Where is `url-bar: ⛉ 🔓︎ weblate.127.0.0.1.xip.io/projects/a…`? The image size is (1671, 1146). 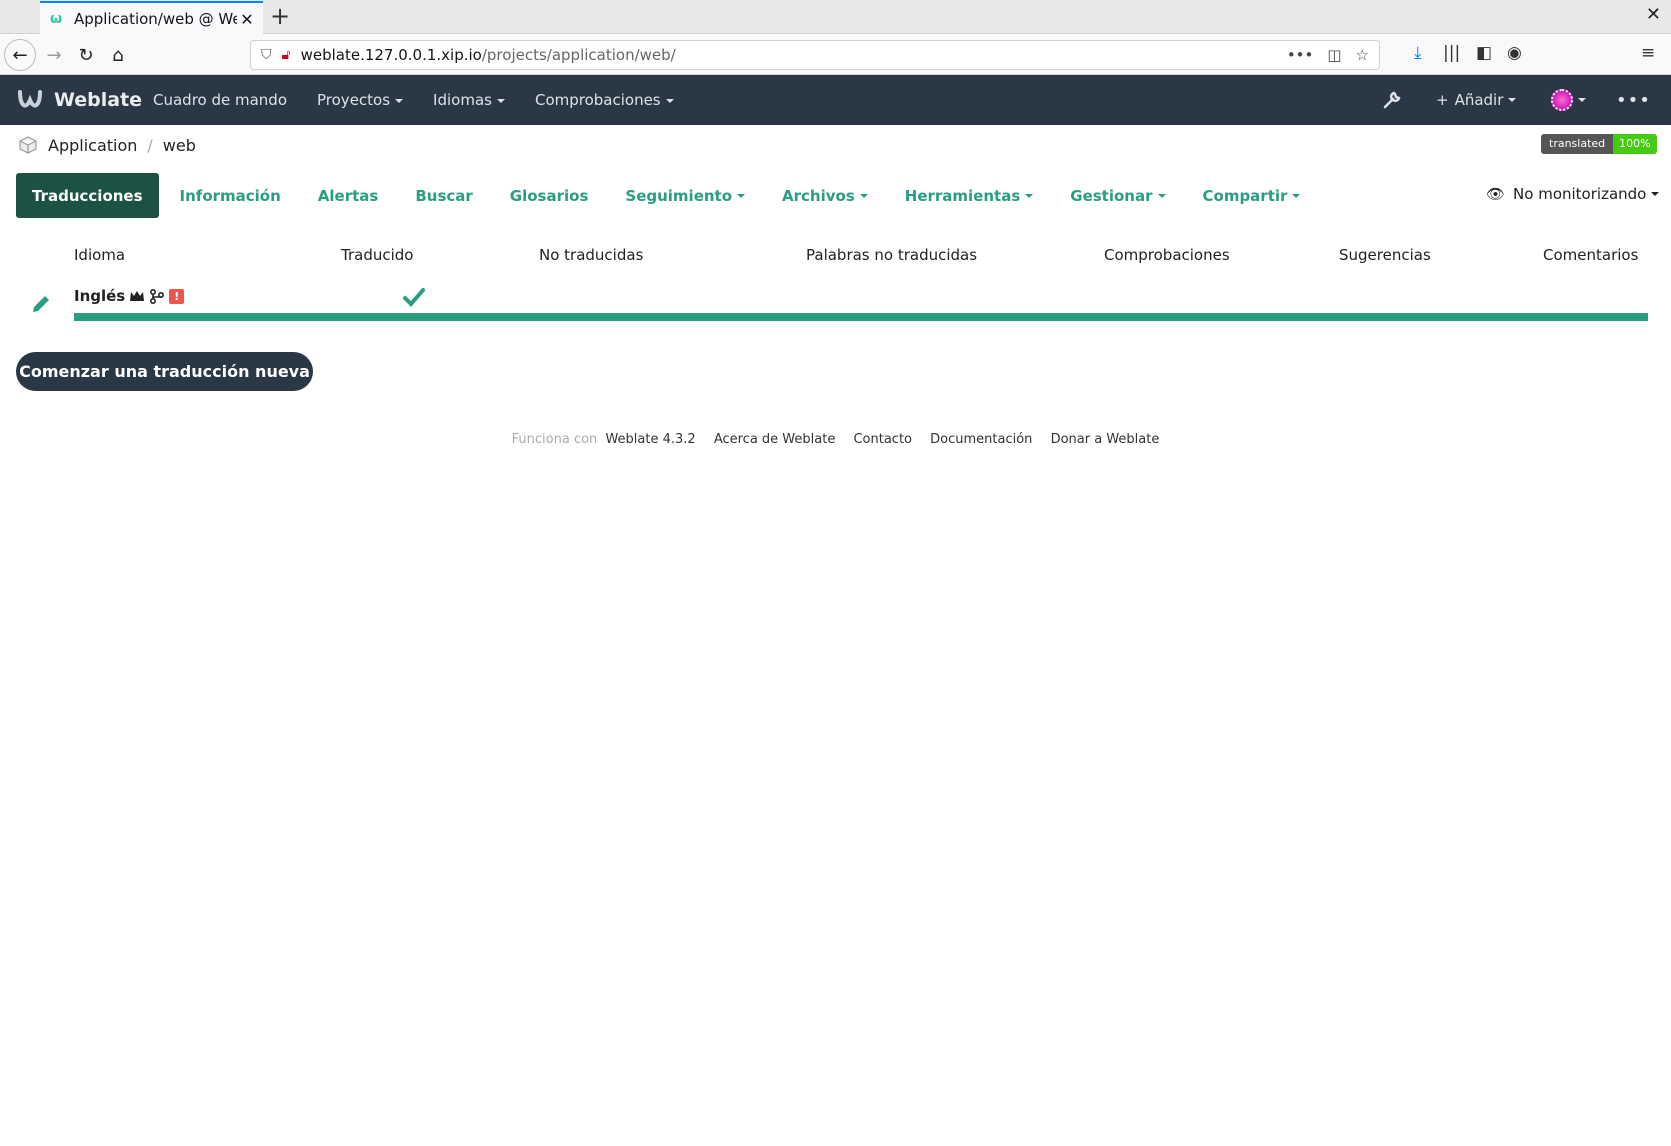
url-bar: ⛉ 🔓︎ weblate.127.0.0.1.xip.io/projects/a… is located at coordinates (815, 55).